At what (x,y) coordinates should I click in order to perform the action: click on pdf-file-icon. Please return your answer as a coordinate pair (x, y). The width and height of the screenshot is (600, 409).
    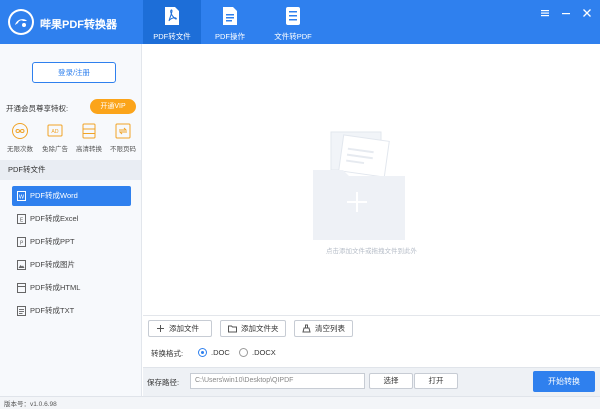
    Looking at the image, I should click on (172, 16).